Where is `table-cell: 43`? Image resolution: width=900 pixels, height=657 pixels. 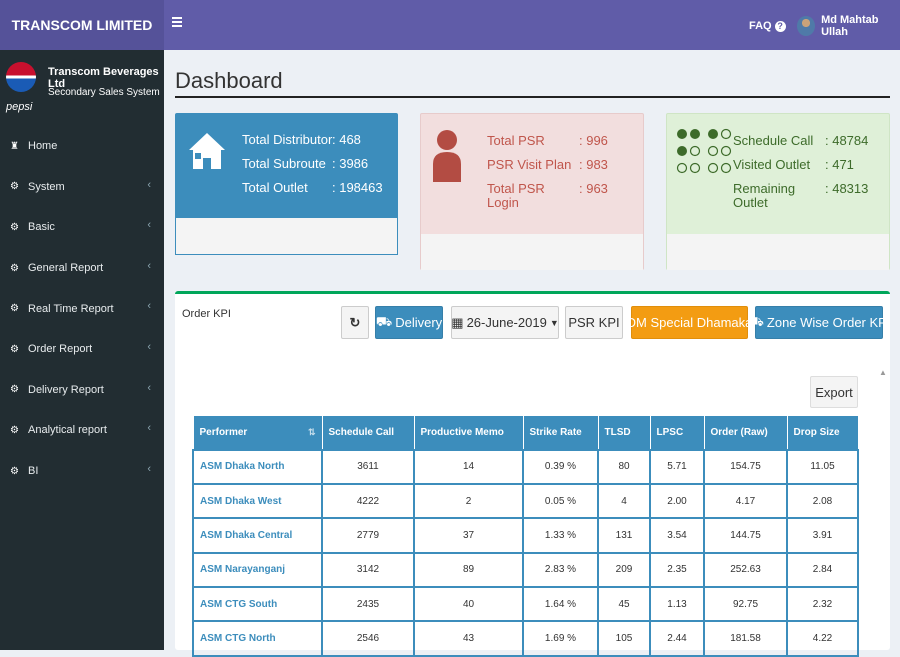
table-cell: 43 is located at coordinates (468, 638).